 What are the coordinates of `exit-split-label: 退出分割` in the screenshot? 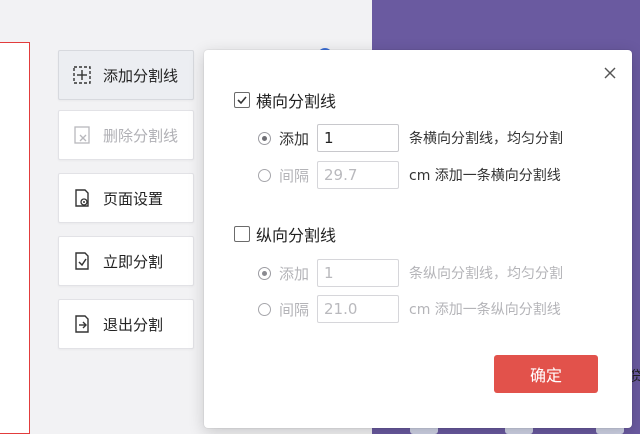 It's located at (133, 324).